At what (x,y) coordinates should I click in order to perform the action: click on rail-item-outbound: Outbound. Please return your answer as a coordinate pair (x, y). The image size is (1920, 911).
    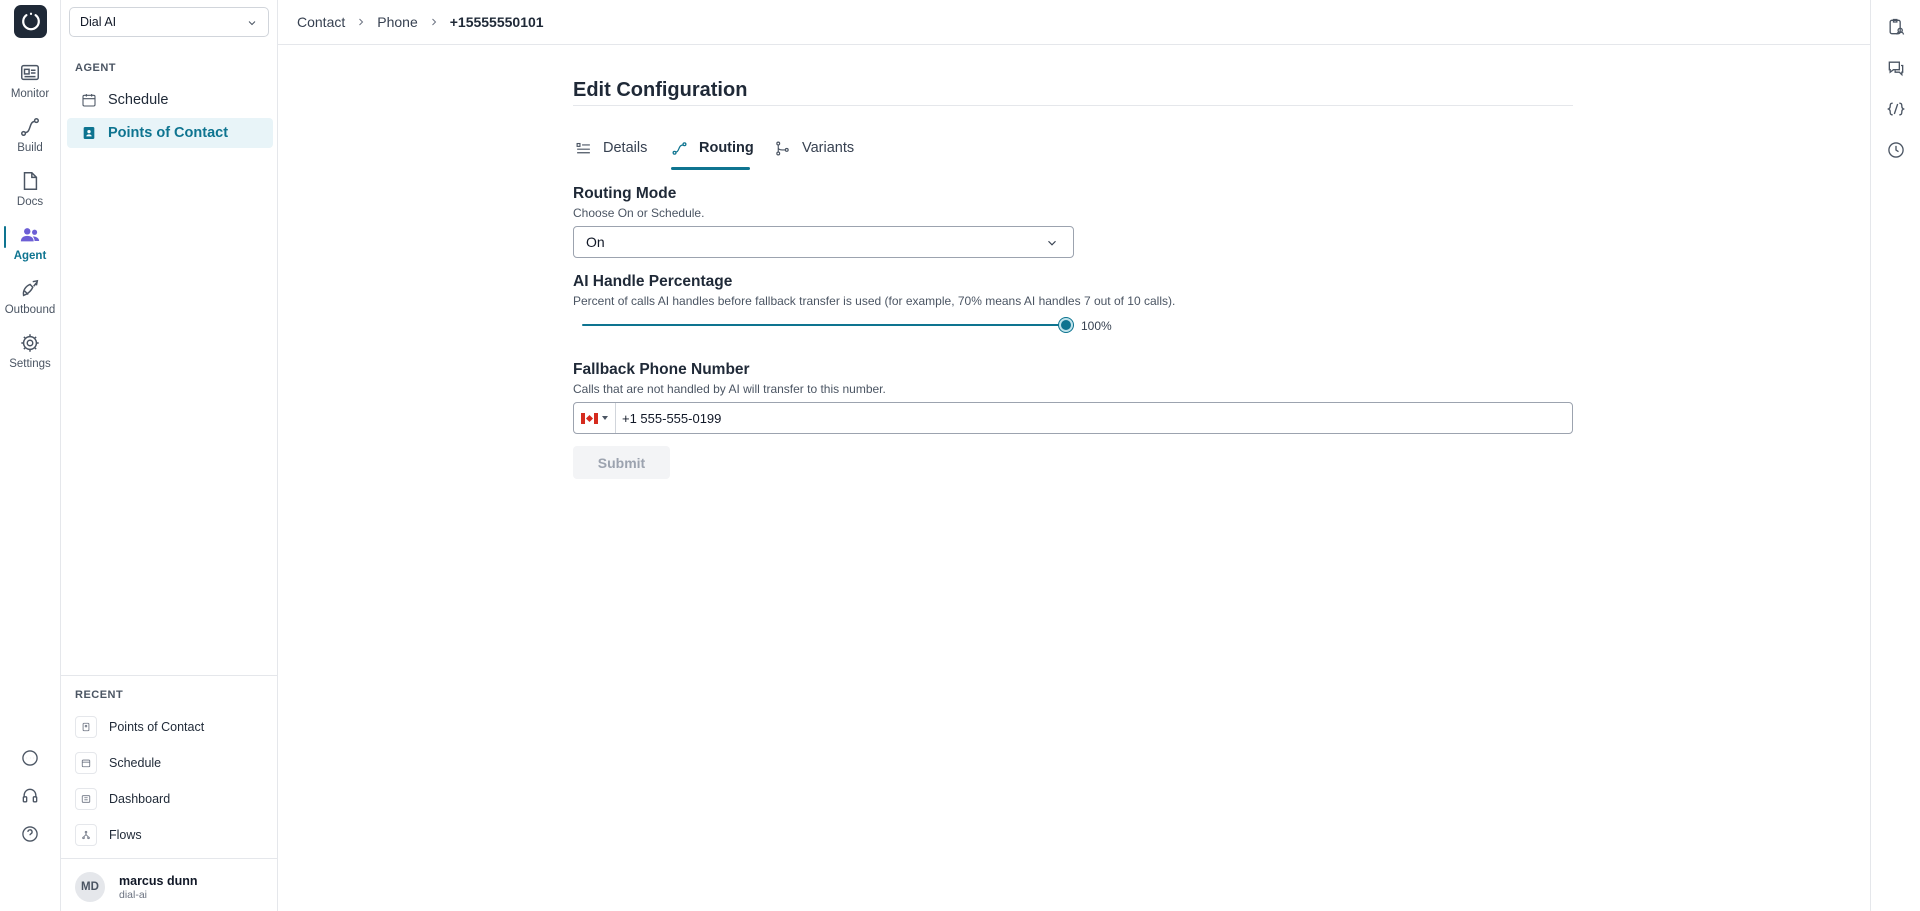
    Looking at the image, I should click on (30, 301).